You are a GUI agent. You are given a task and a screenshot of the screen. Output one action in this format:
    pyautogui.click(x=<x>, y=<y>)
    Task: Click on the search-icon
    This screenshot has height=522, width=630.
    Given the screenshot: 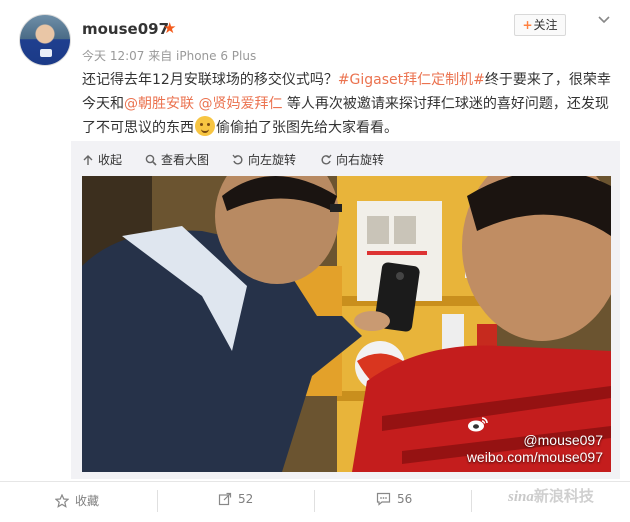 What is the action you would take?
    pyautogui.click(x=151, y=160)
    